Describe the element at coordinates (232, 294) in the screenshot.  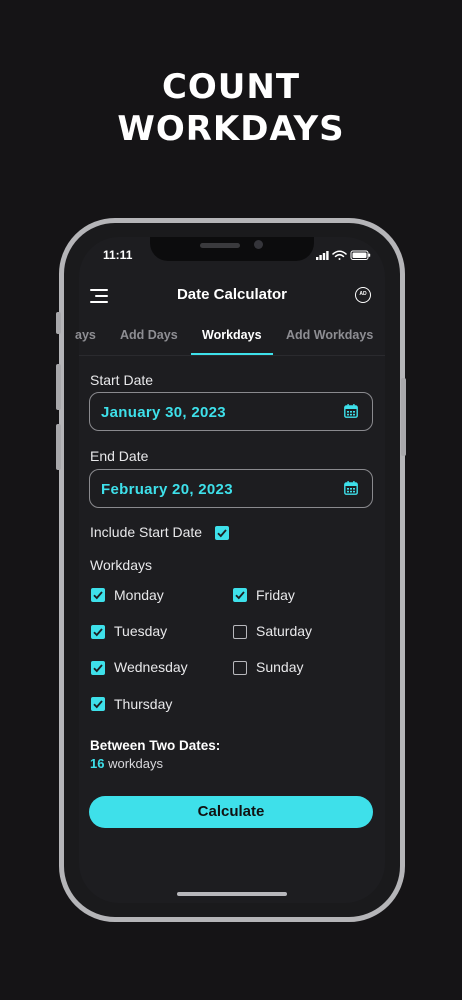
I see `app-title: Date Calculator` at that location.